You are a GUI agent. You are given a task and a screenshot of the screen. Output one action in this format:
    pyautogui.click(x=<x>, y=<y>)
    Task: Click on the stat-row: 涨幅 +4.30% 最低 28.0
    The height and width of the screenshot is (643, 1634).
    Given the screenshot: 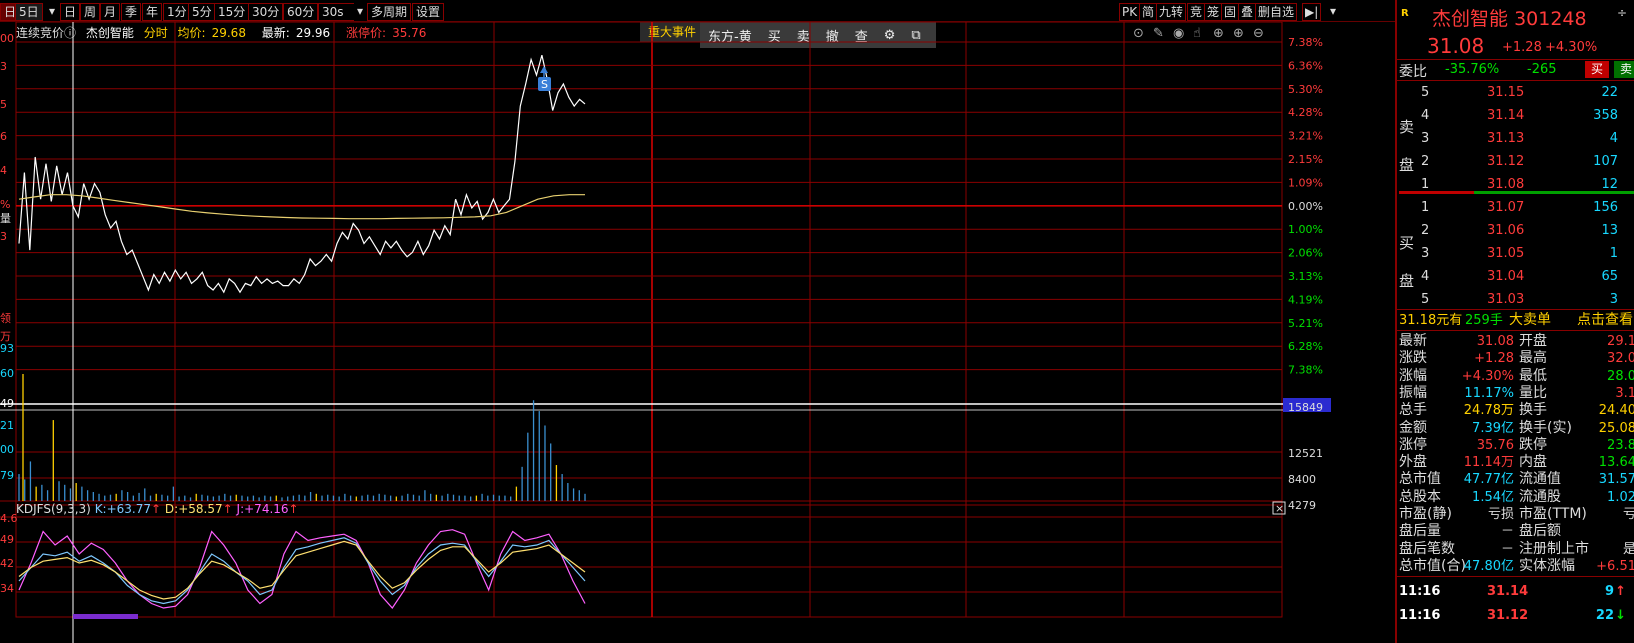 What is the action you would take?
    pyautogui.click(x=1515, y=376)
    